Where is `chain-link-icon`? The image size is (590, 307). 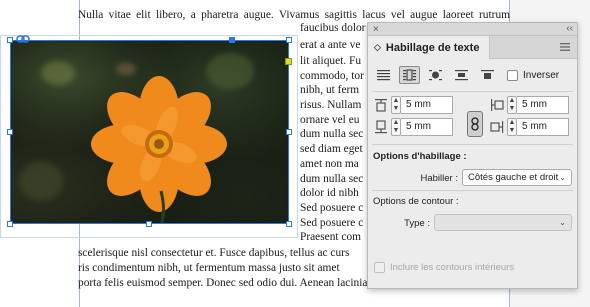
chain-link-icon is located at coordinates (475, 124).